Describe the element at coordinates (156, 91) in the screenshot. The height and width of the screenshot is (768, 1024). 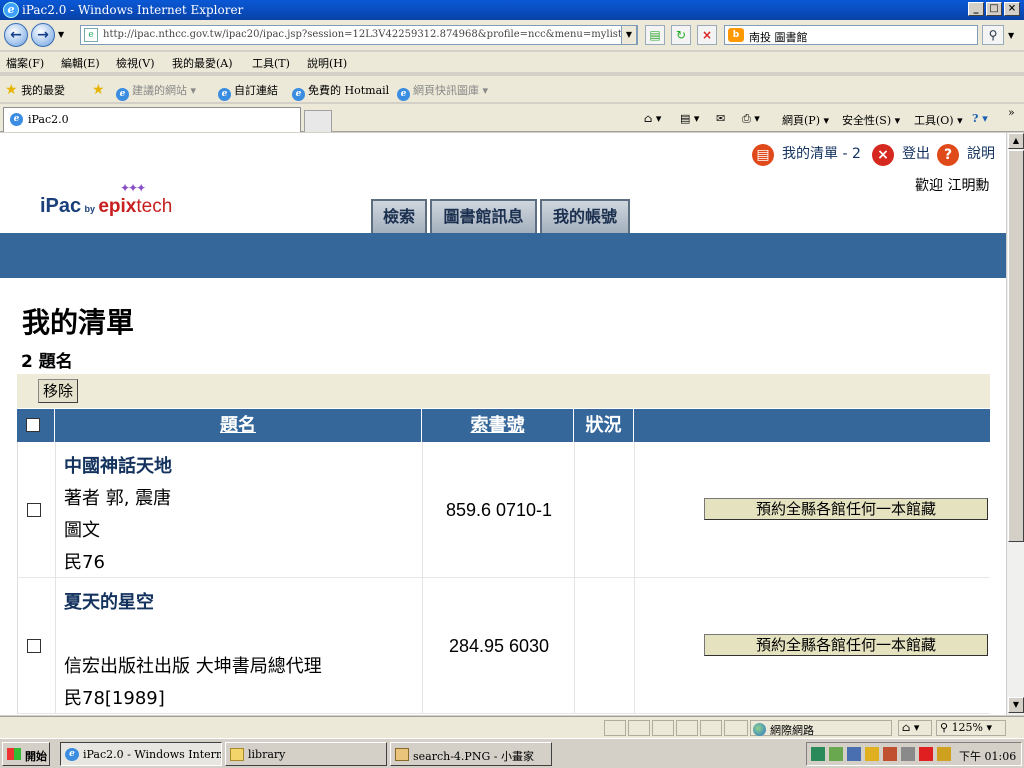
I see `fav-suggested-sites: e 建議的網站 ▾` at that location.